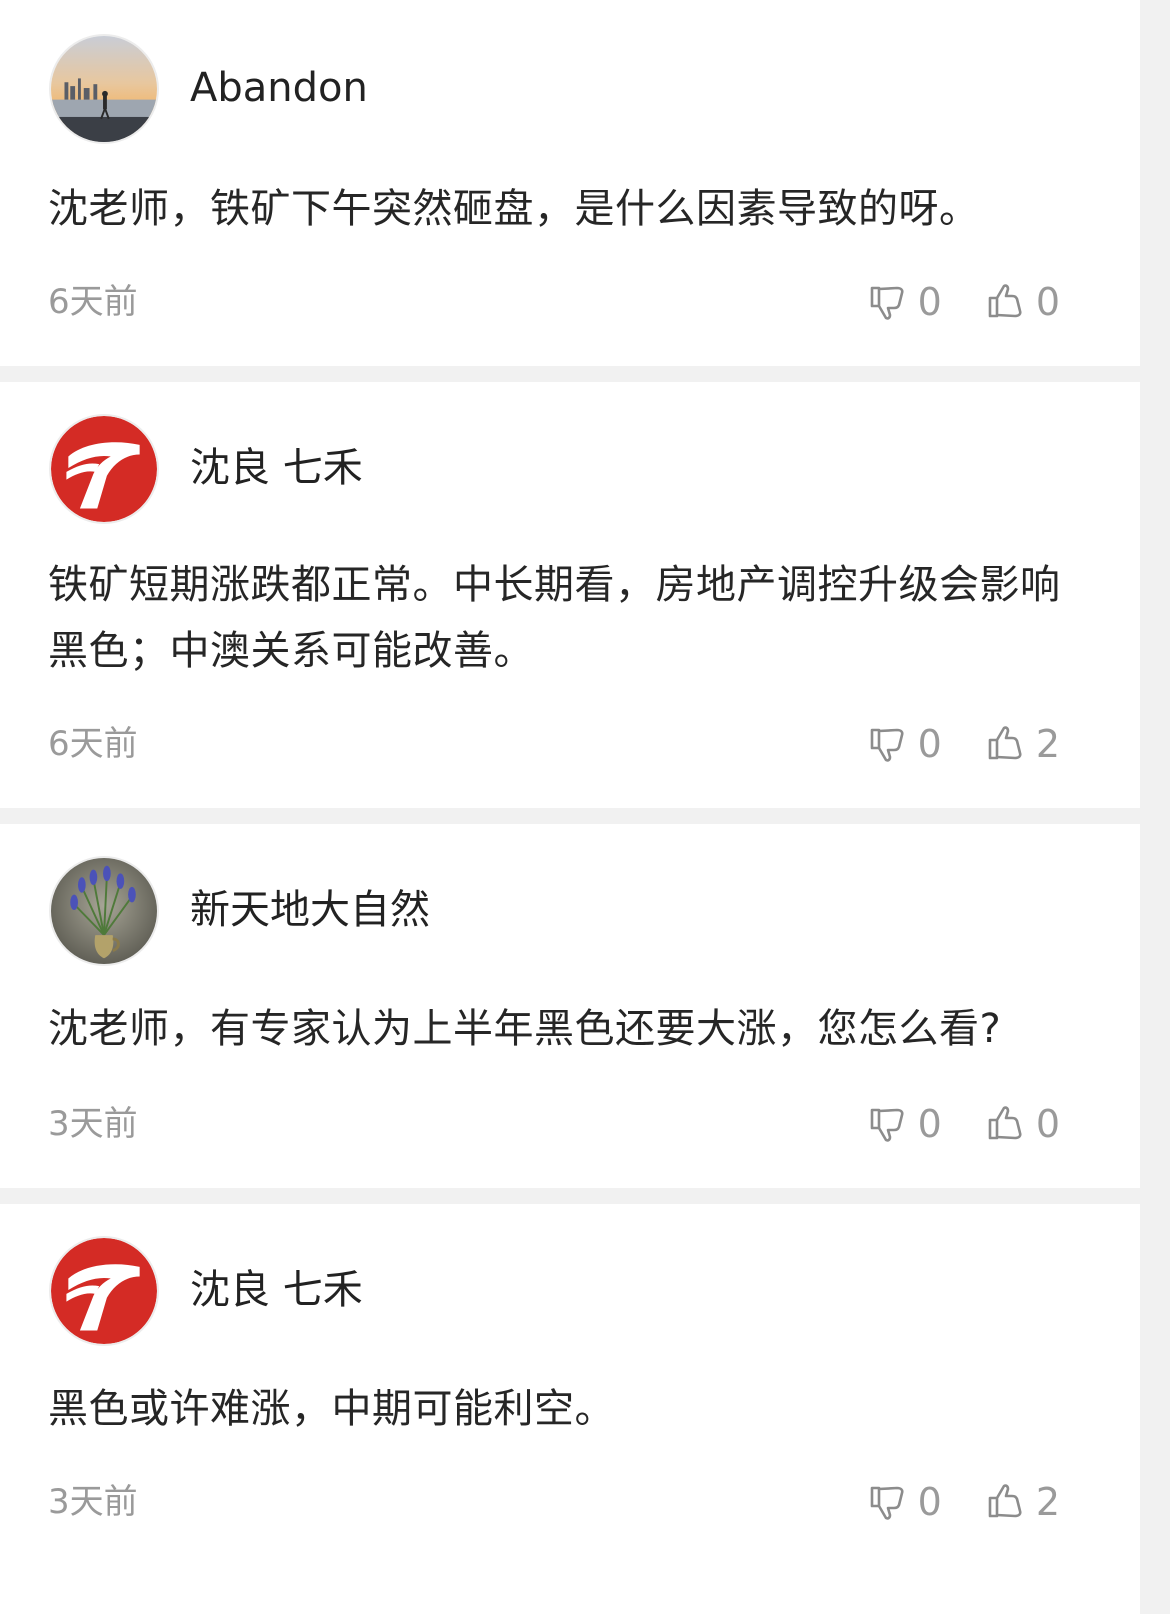 The image size is (1170, 1614). Describe the element at coordinates (279, 88) in the screenshot. I see `comment-username: Abandon` at that location.